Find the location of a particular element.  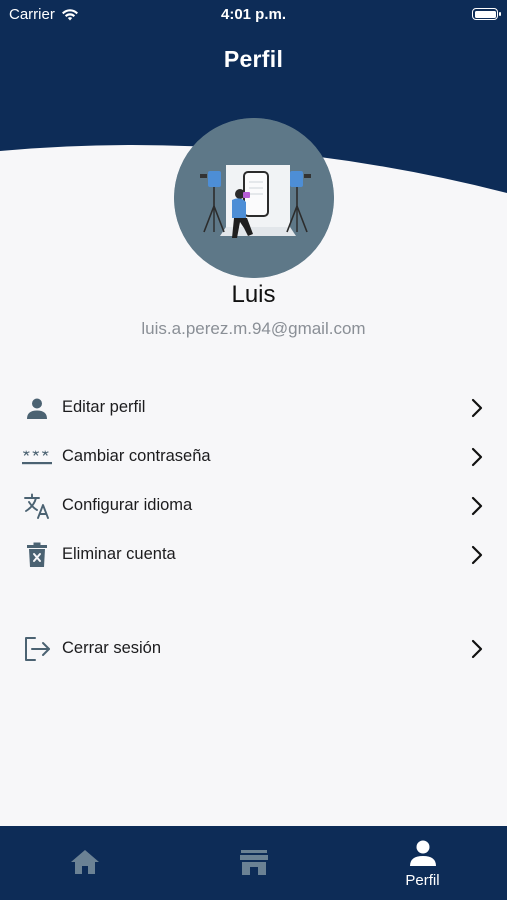

trash-icon is located at coordinates (37, 555).